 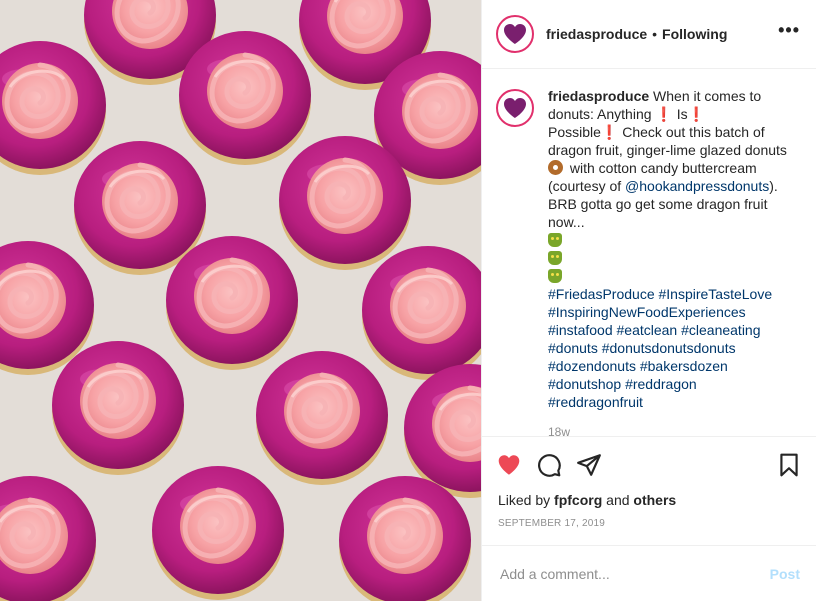 I want to click on add-comment-bar: Post, so click(x=649, y=573).